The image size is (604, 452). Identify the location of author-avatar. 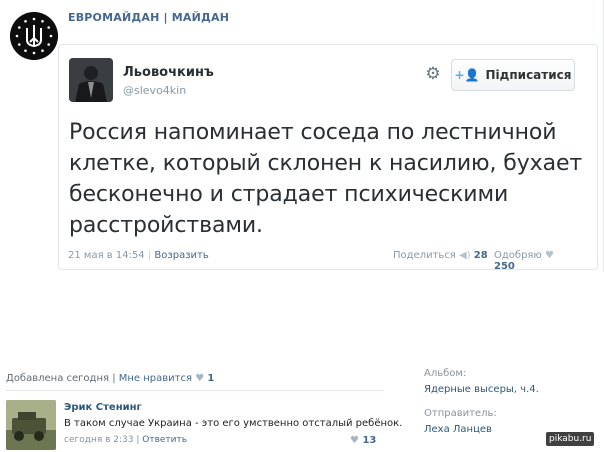
(91, 80).